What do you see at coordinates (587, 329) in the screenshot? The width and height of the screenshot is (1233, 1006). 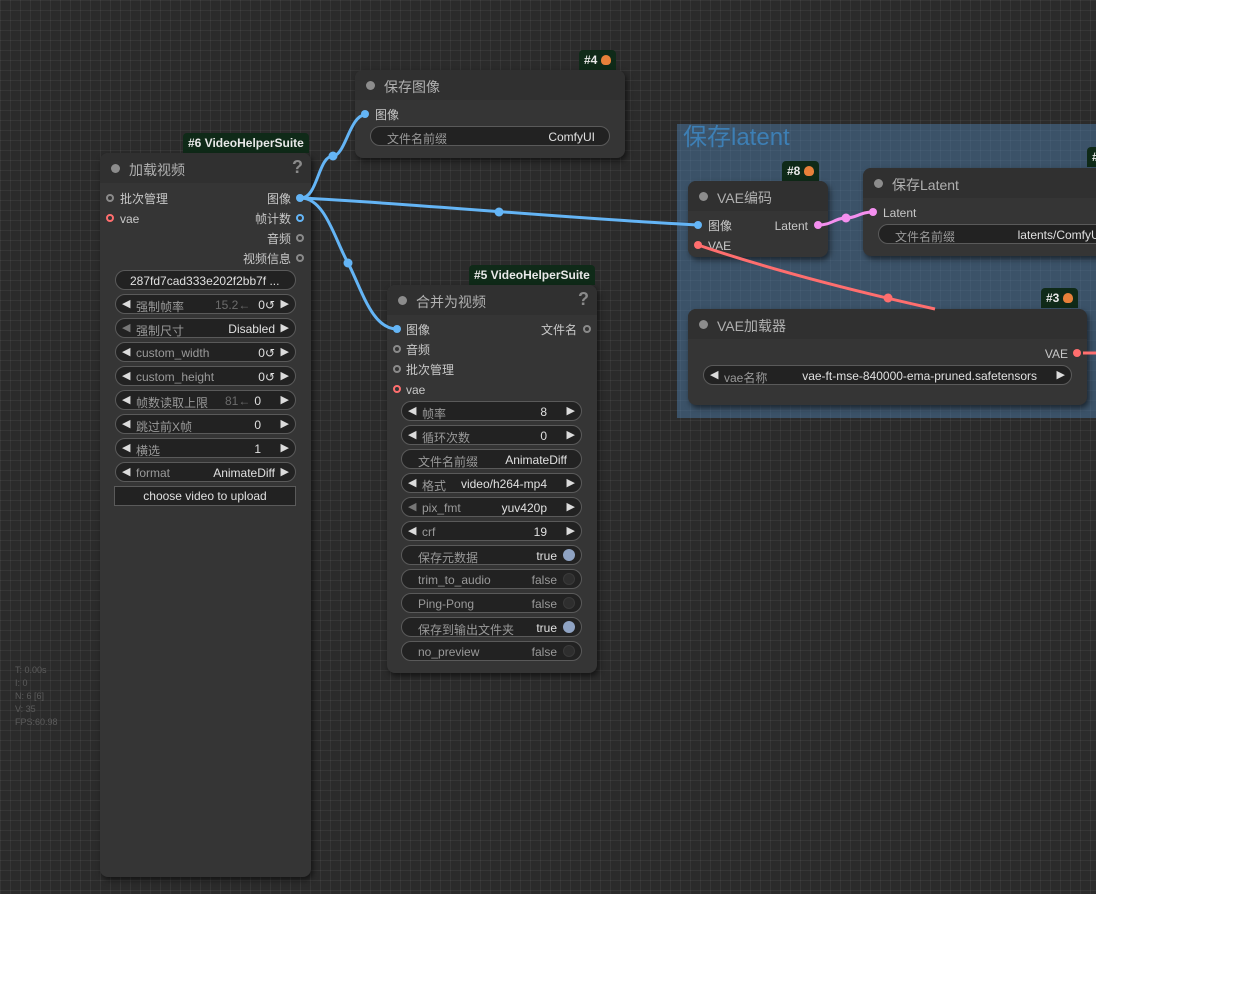 I see `output-slot-filenames-icon` at bounding box center [587, 329].